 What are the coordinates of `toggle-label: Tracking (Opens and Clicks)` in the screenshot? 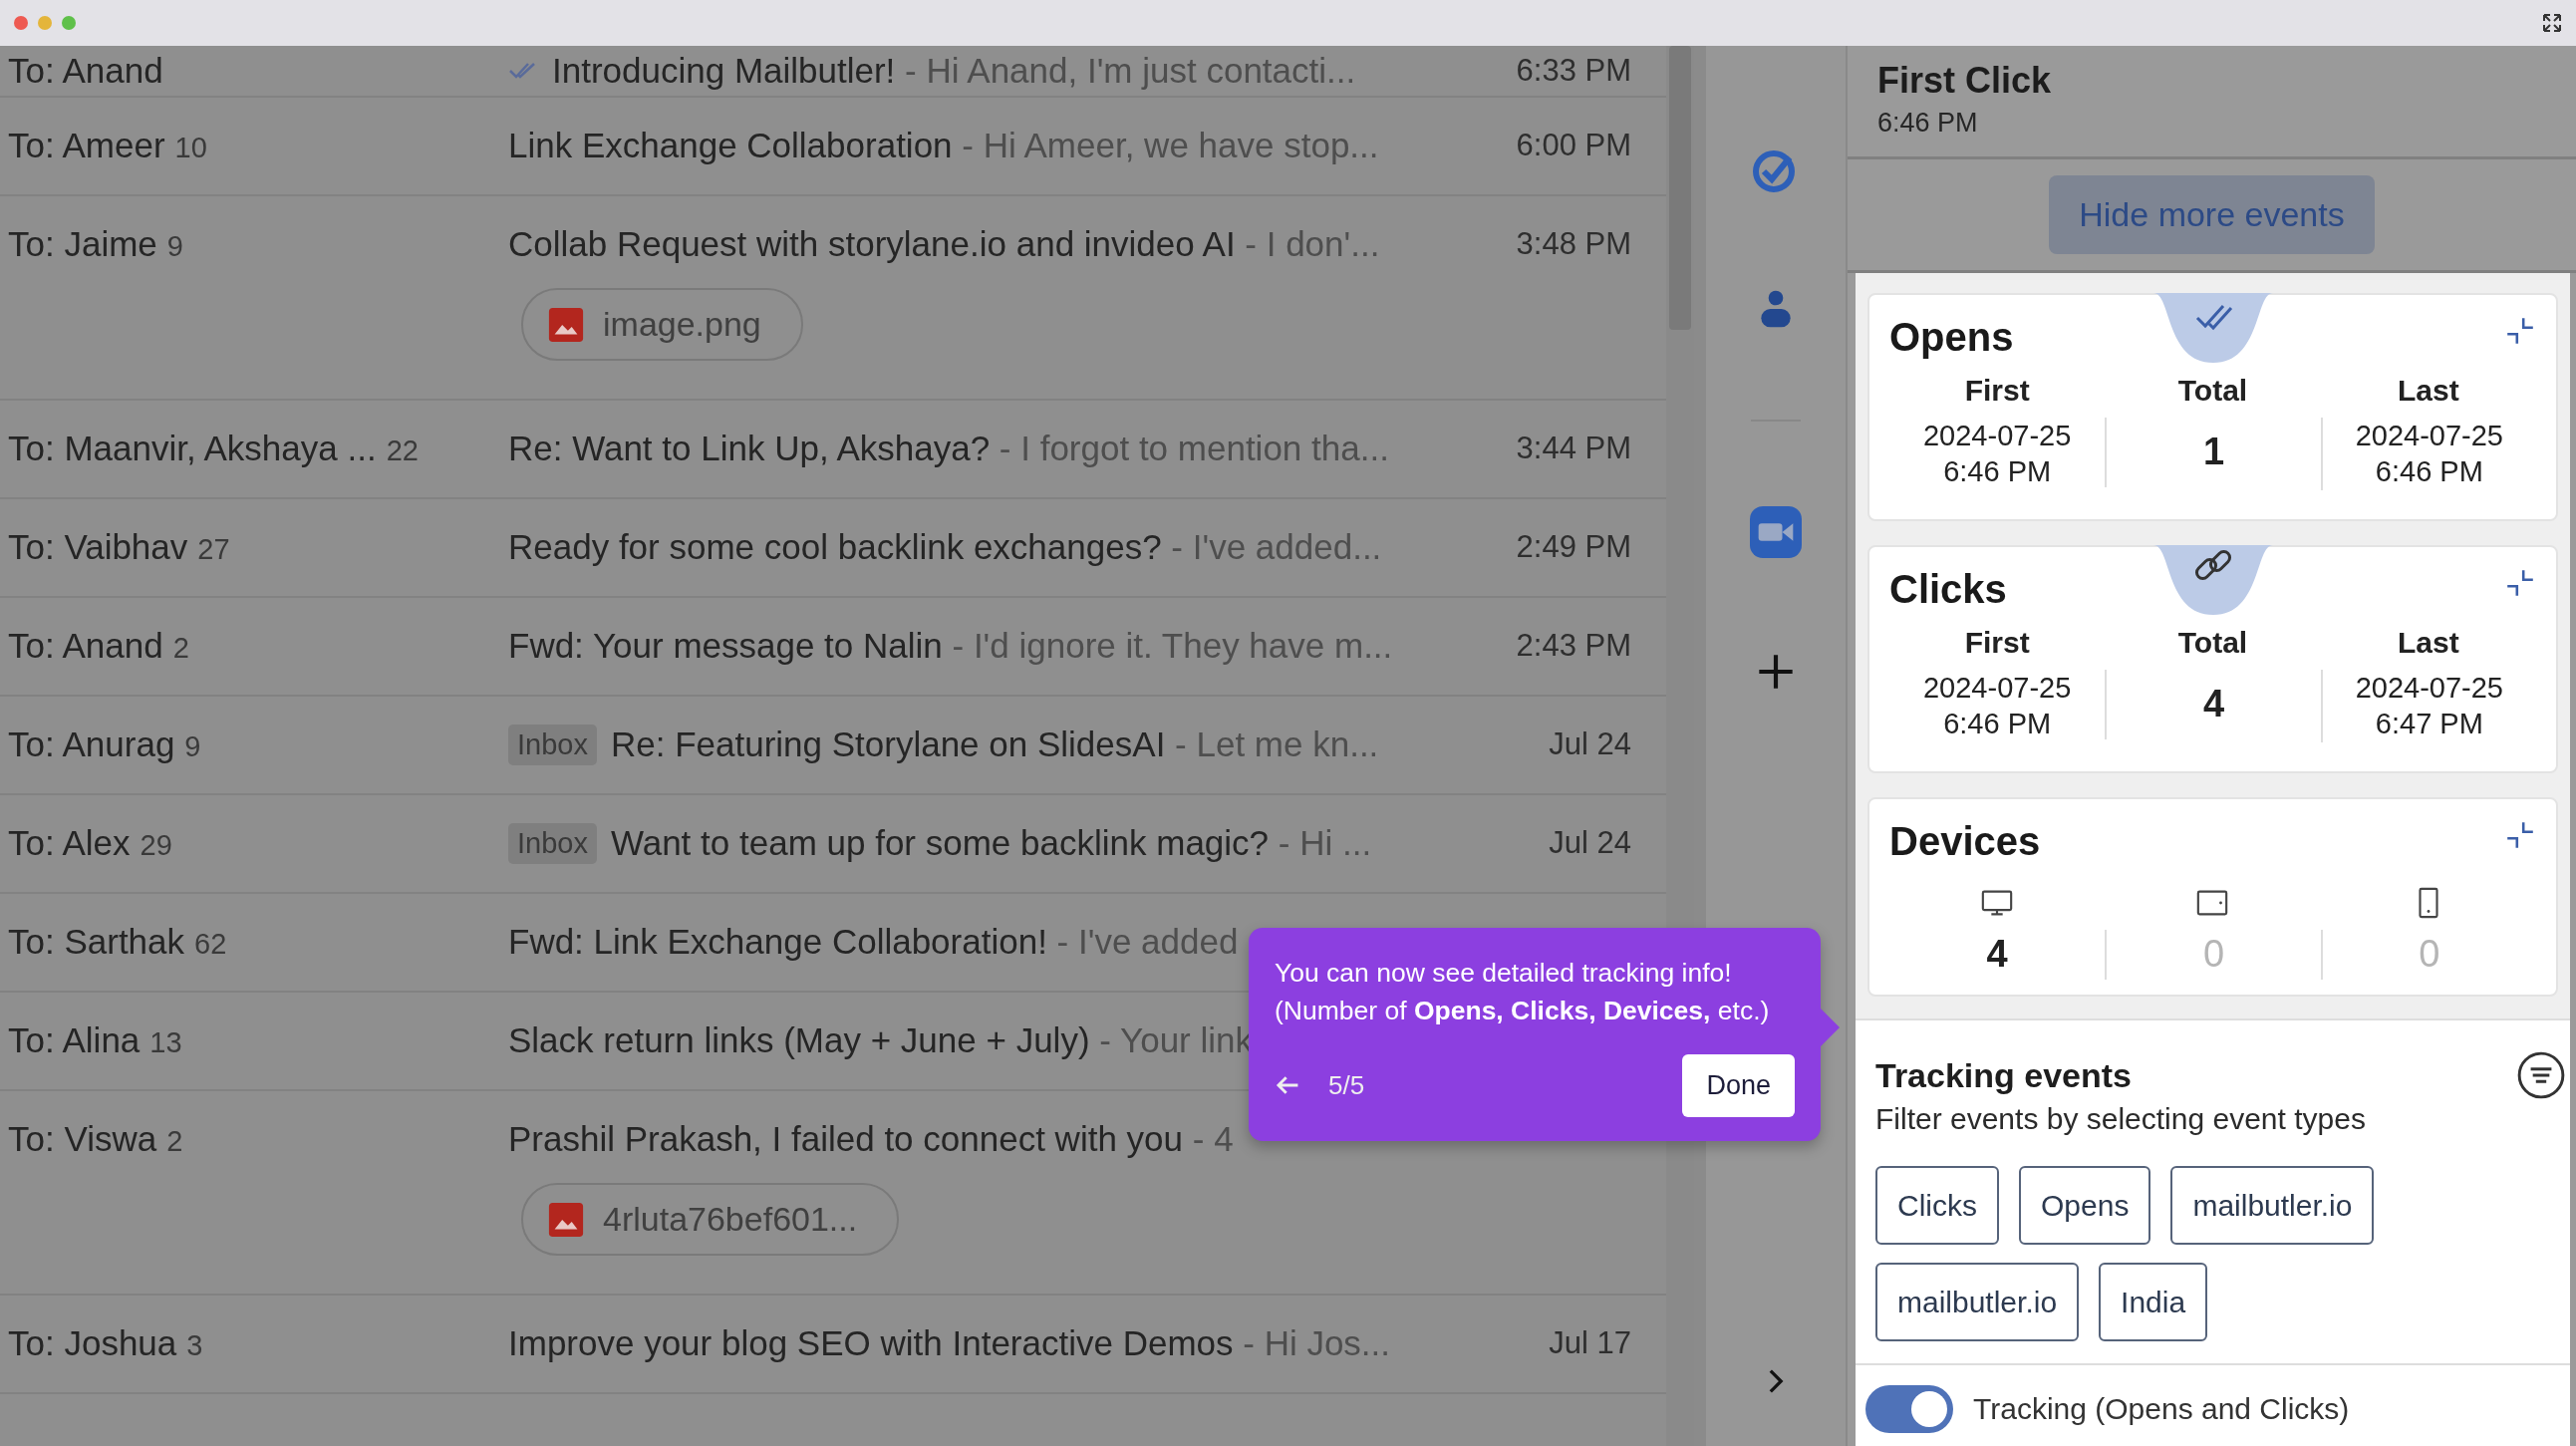 It's located at (2161, 1409).